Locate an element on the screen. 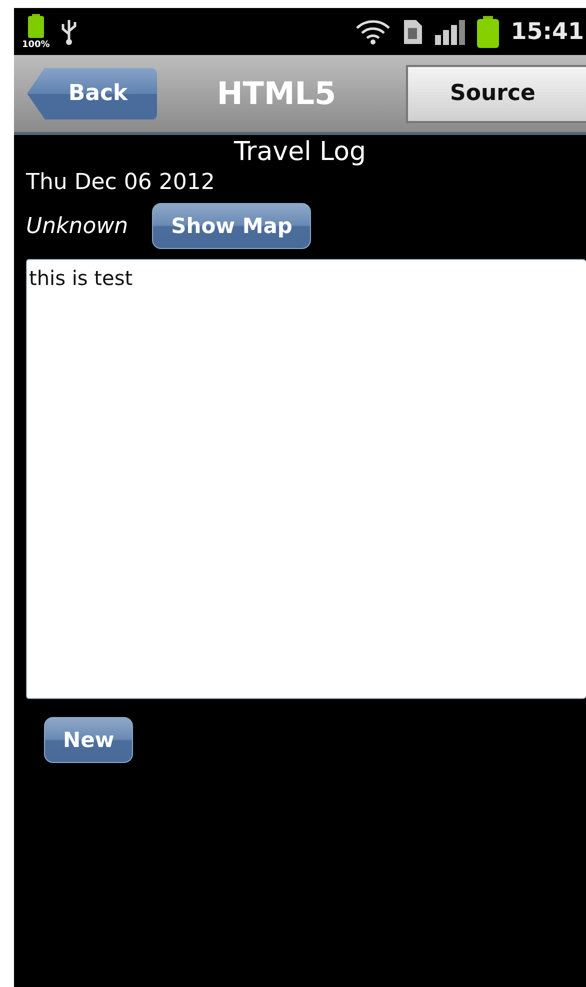  app-title: HTML5 is located at coordinates (277, 94).